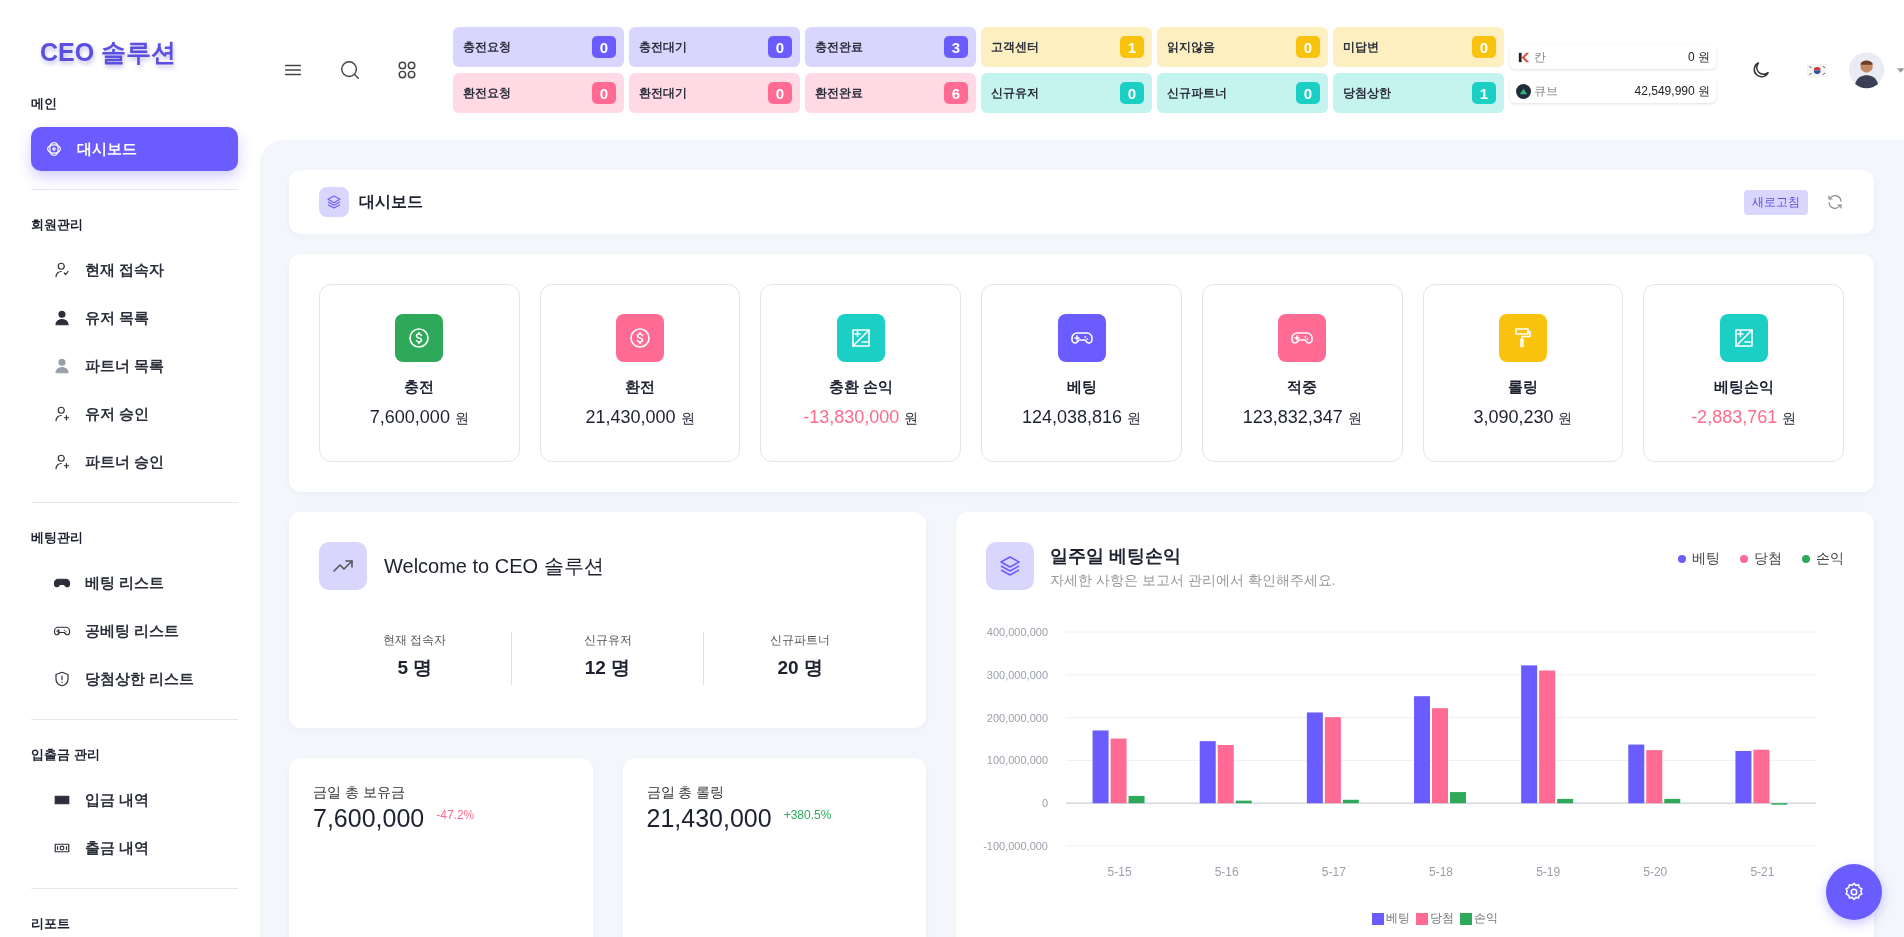 The height and width of the screenshot is (937, 1904). What do you see at coordinates (1418, 93) in the screenshot?
I see `counter-tile: 당첨상한 1` at bounding box center [1418, 93].